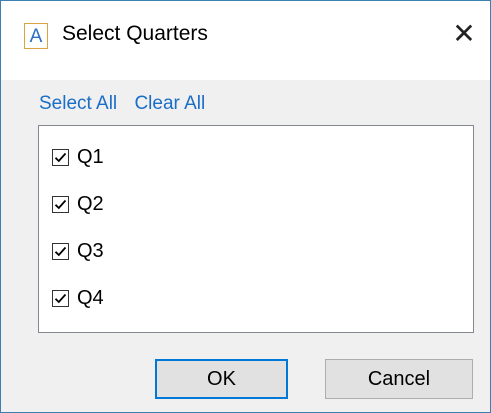 The width and height of the screenshot is (491, 413). What do you see at coordinates (399, 379) in the screenshot?
I see `cancel-button: Cancel` at bounding box center [399, 379].